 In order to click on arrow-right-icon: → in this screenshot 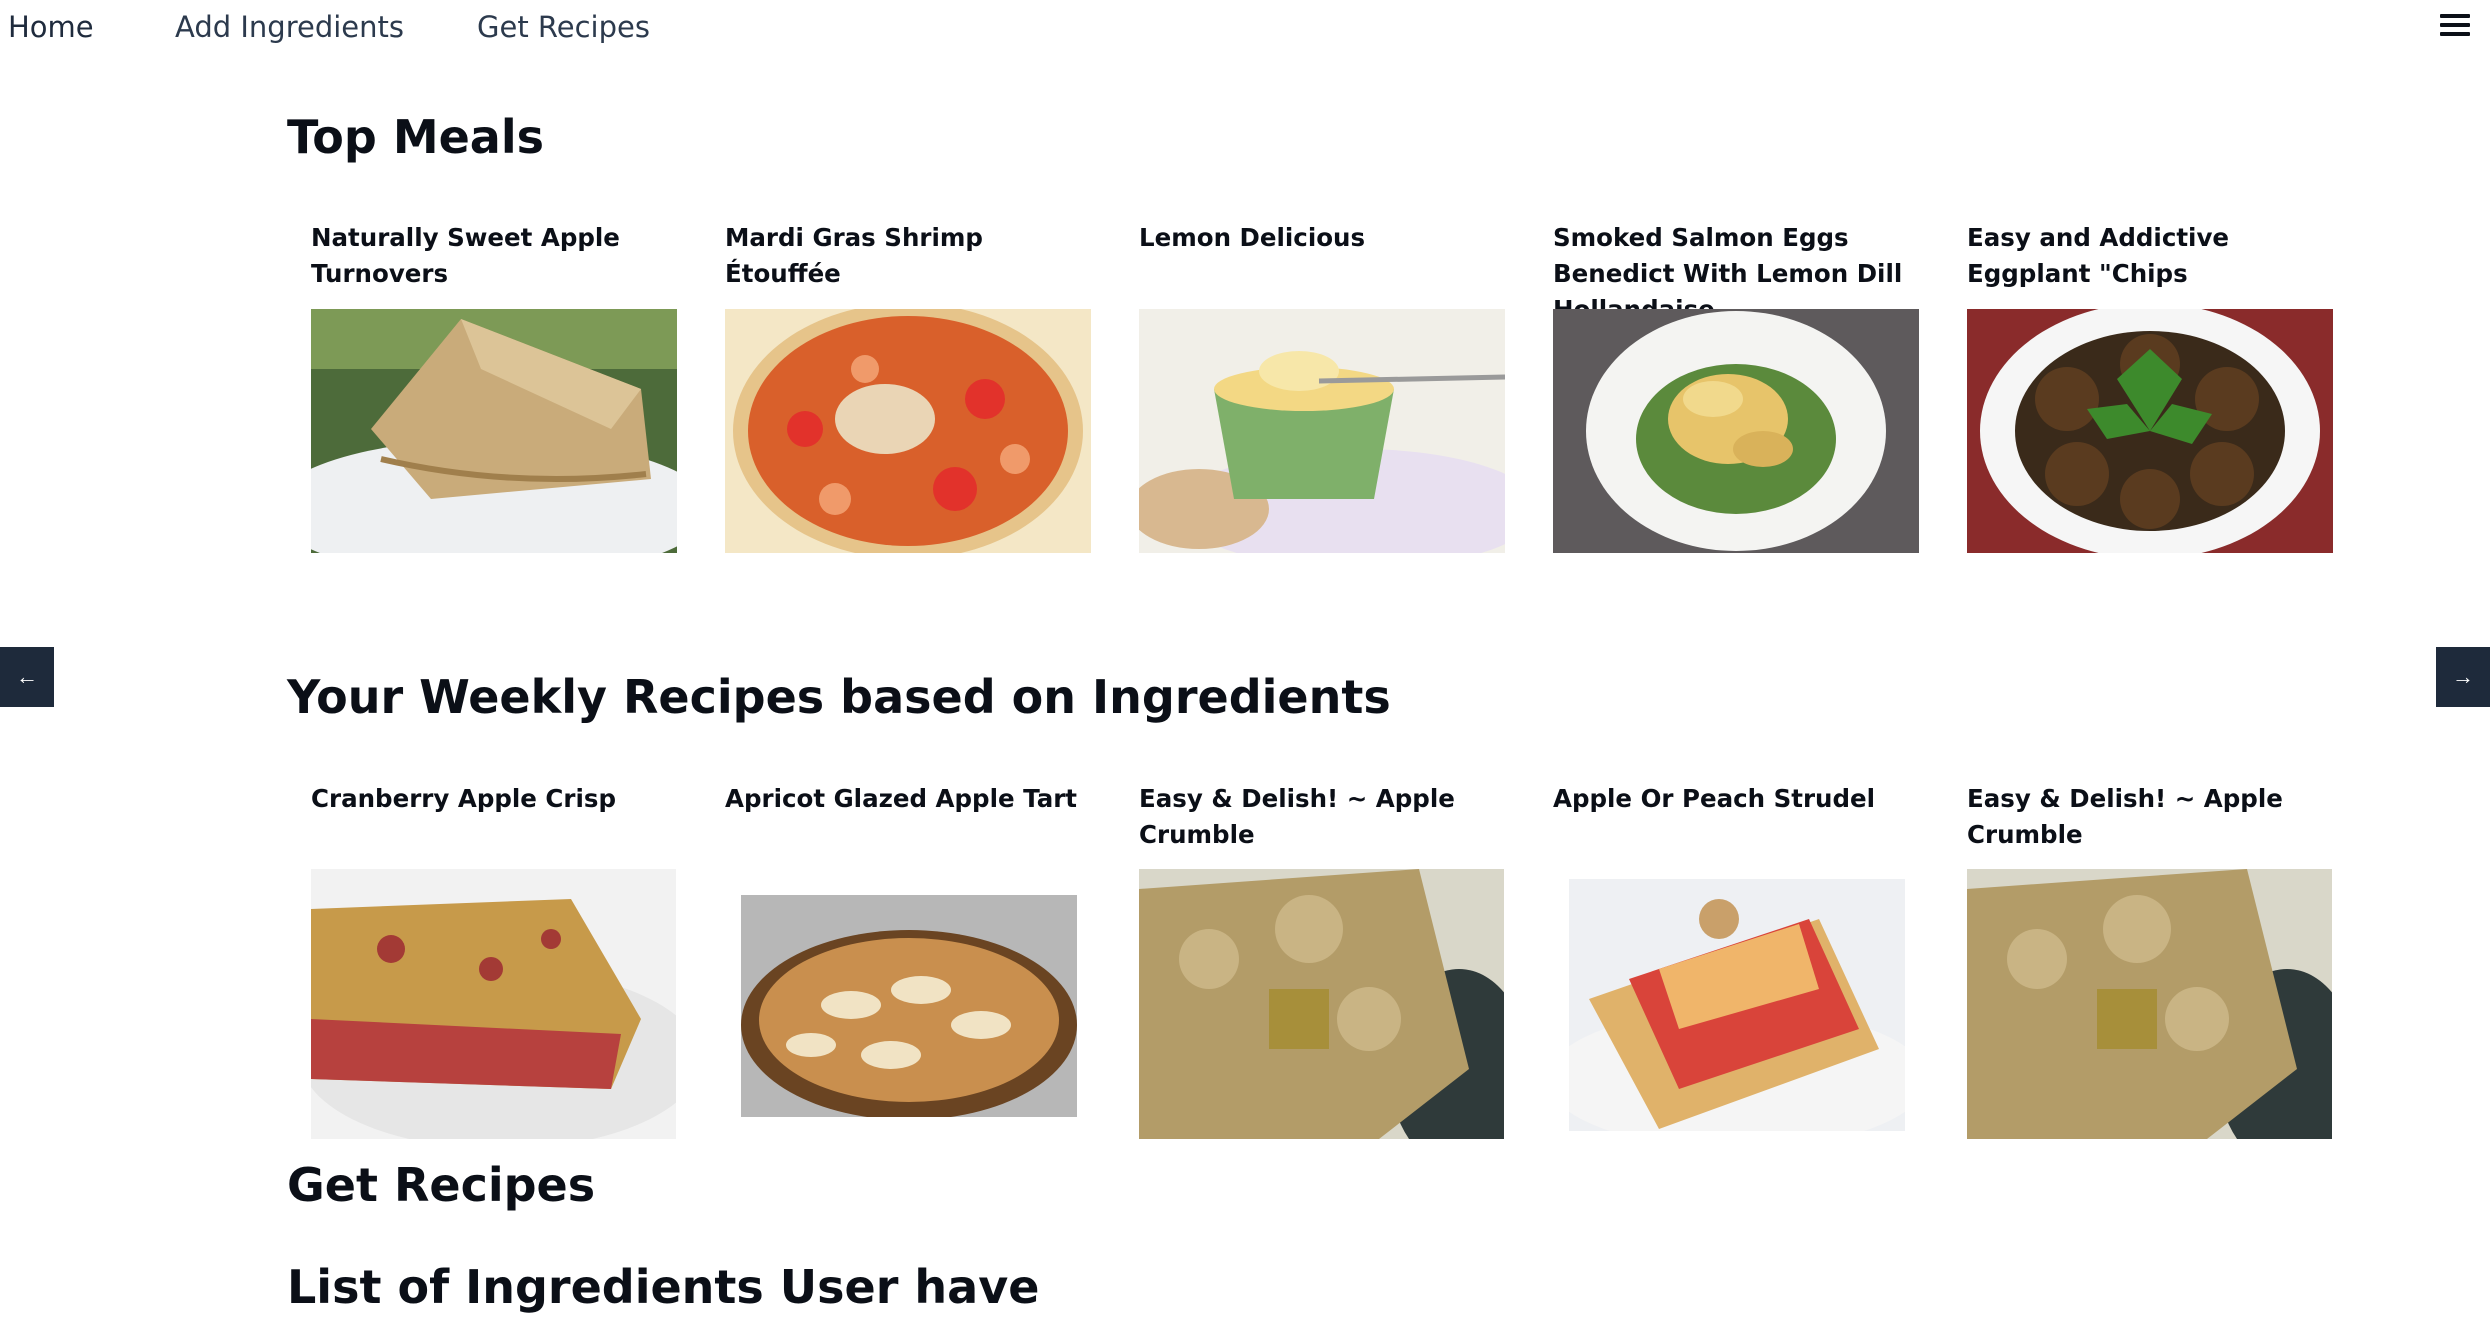, I will do `click(2463, 676)`.